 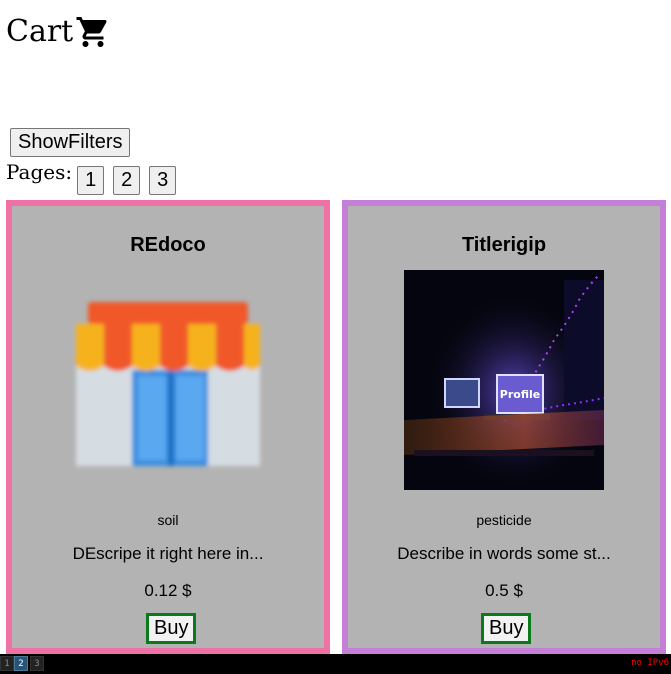 What do you see at coordinates (504, 380) in the screenshot?
I see `desk-setup-photo: Profile` at bounding box center [504, 380].